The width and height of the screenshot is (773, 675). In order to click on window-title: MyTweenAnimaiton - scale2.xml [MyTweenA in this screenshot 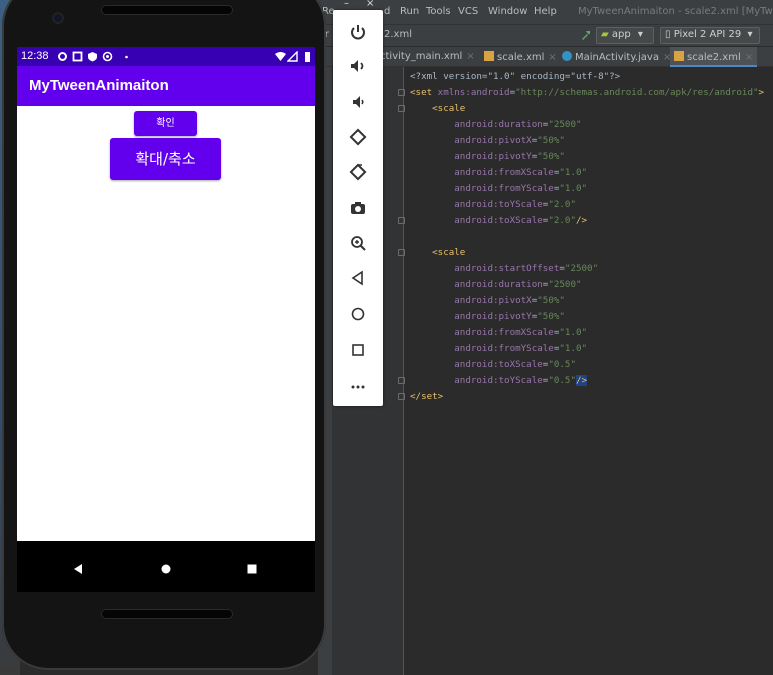, I will do `click(675, 11)`.